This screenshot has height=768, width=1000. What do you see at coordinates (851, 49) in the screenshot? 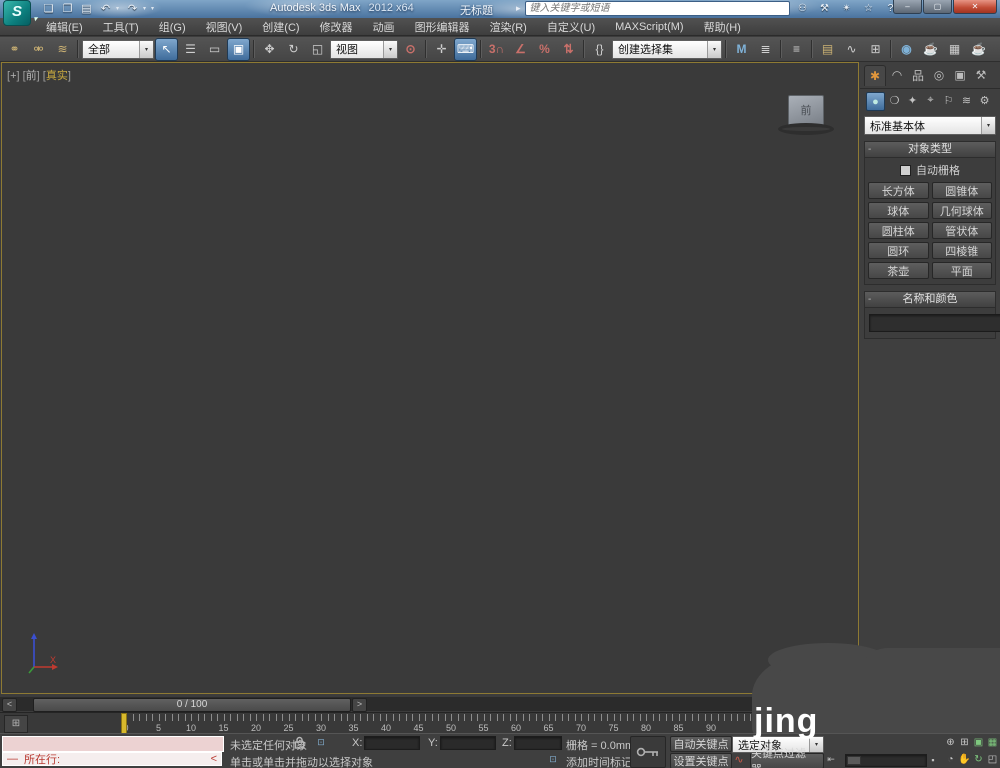
I see `curve-editor-button: ∿` at bounding box center [851, 49].